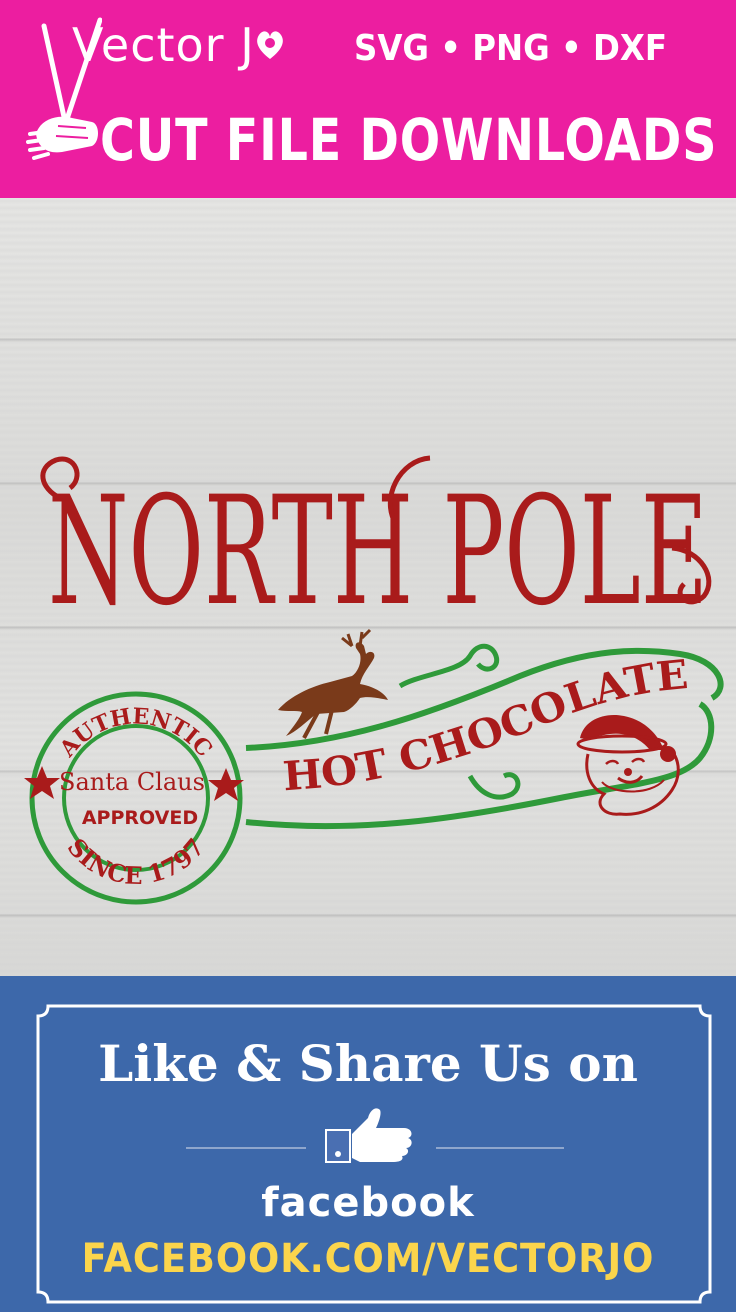 The image size is (736, 1312). I want to click on star-icon, so click(42, 782).